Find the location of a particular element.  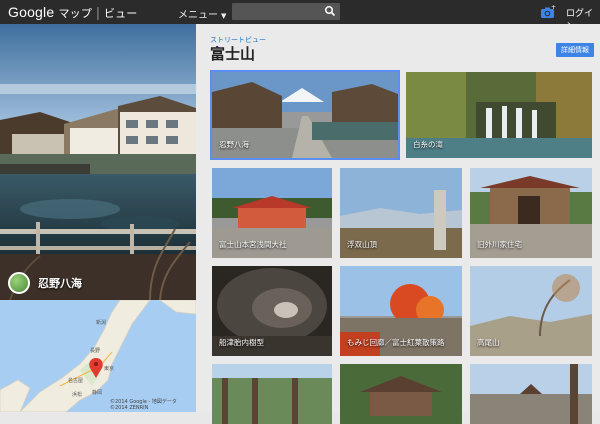

tile-label: 浮双山頂 is located at coordinates (362, 244).